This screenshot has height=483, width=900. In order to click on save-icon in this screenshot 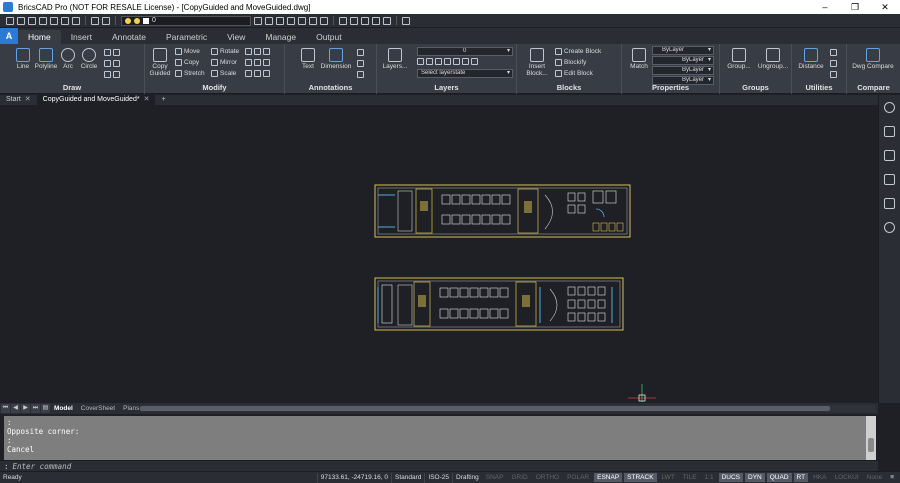, I will do `click(32, 20)`.